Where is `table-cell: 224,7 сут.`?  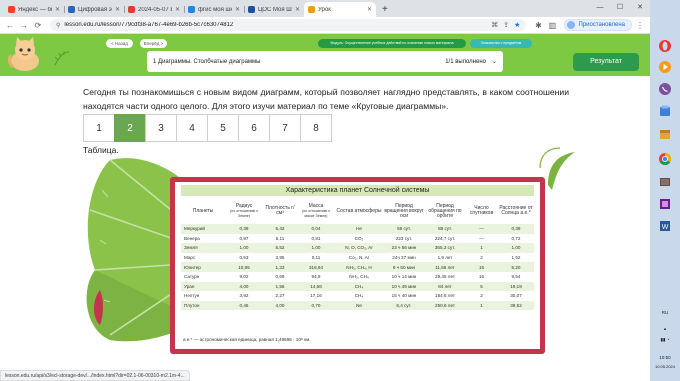
table-cell: 224,7 сут. is located at coordinates (445, 238).